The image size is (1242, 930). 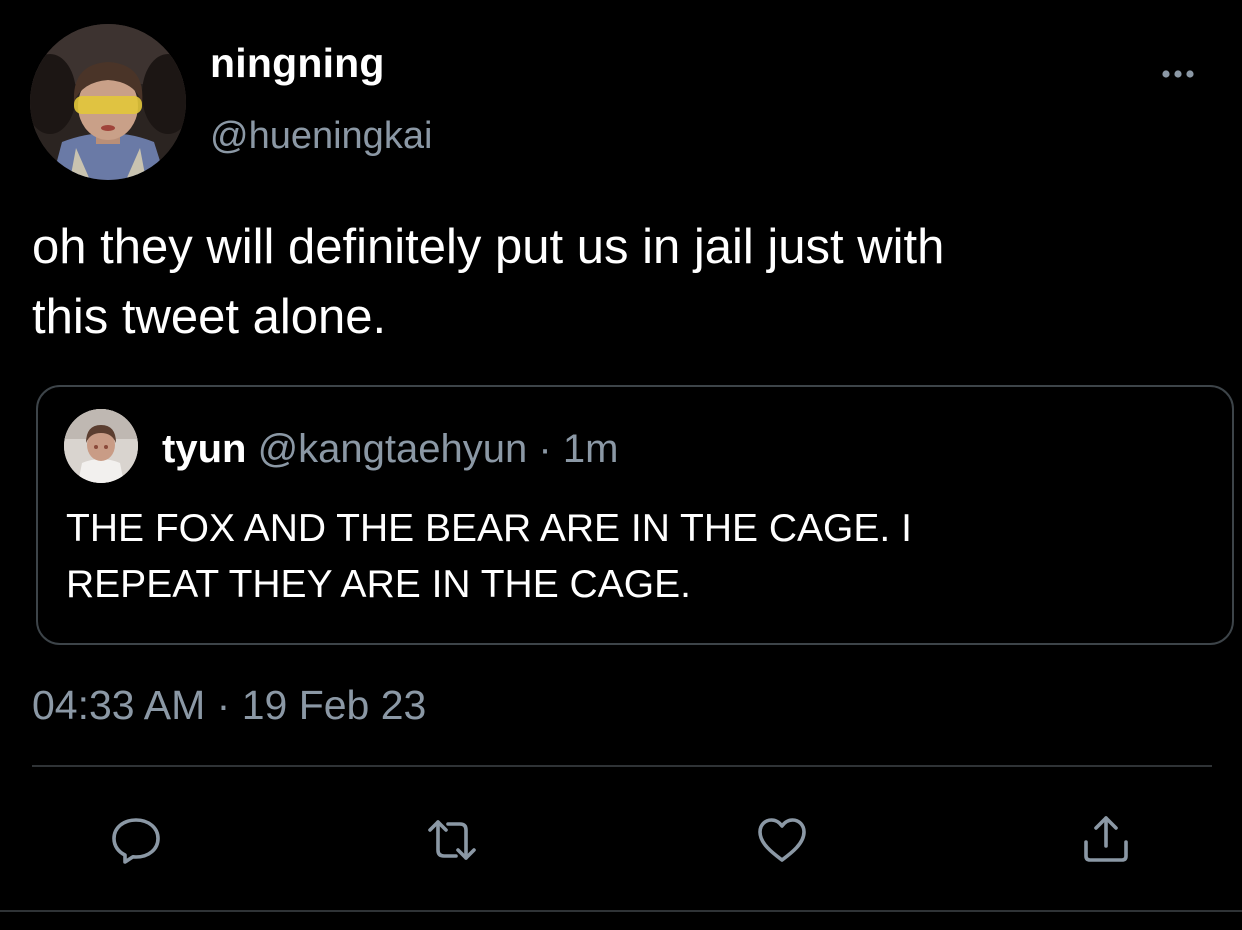 I want to click on author-avatar, so click(x=108, y=102).